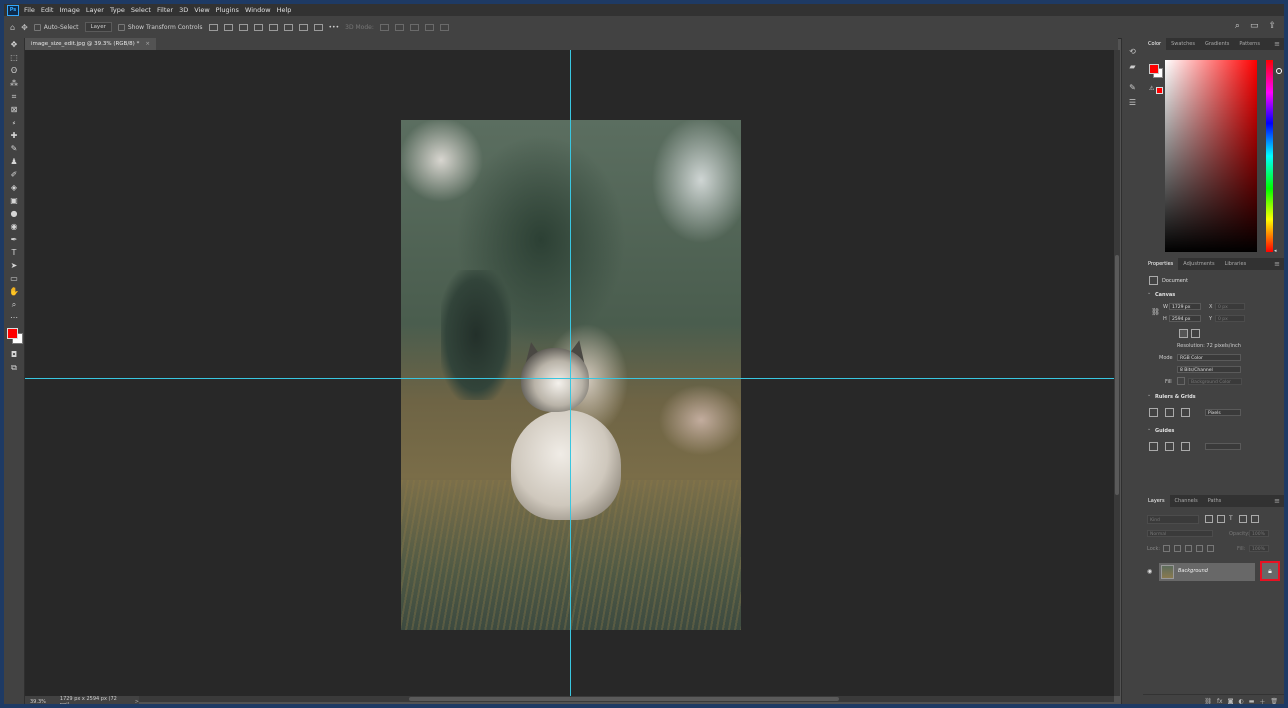  Describe the element at coordinates (1169, 446) in the screenshot. I see `lock-guides-icon` at that location.